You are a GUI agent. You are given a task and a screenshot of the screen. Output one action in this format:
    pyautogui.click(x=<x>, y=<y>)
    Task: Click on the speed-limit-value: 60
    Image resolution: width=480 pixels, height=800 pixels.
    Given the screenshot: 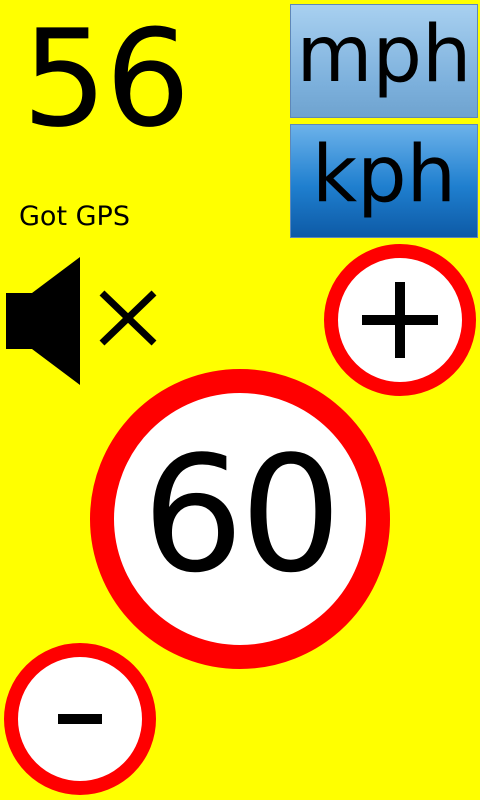 What is the action you would take?
    pyautogui.click(x=242, y=514)
    